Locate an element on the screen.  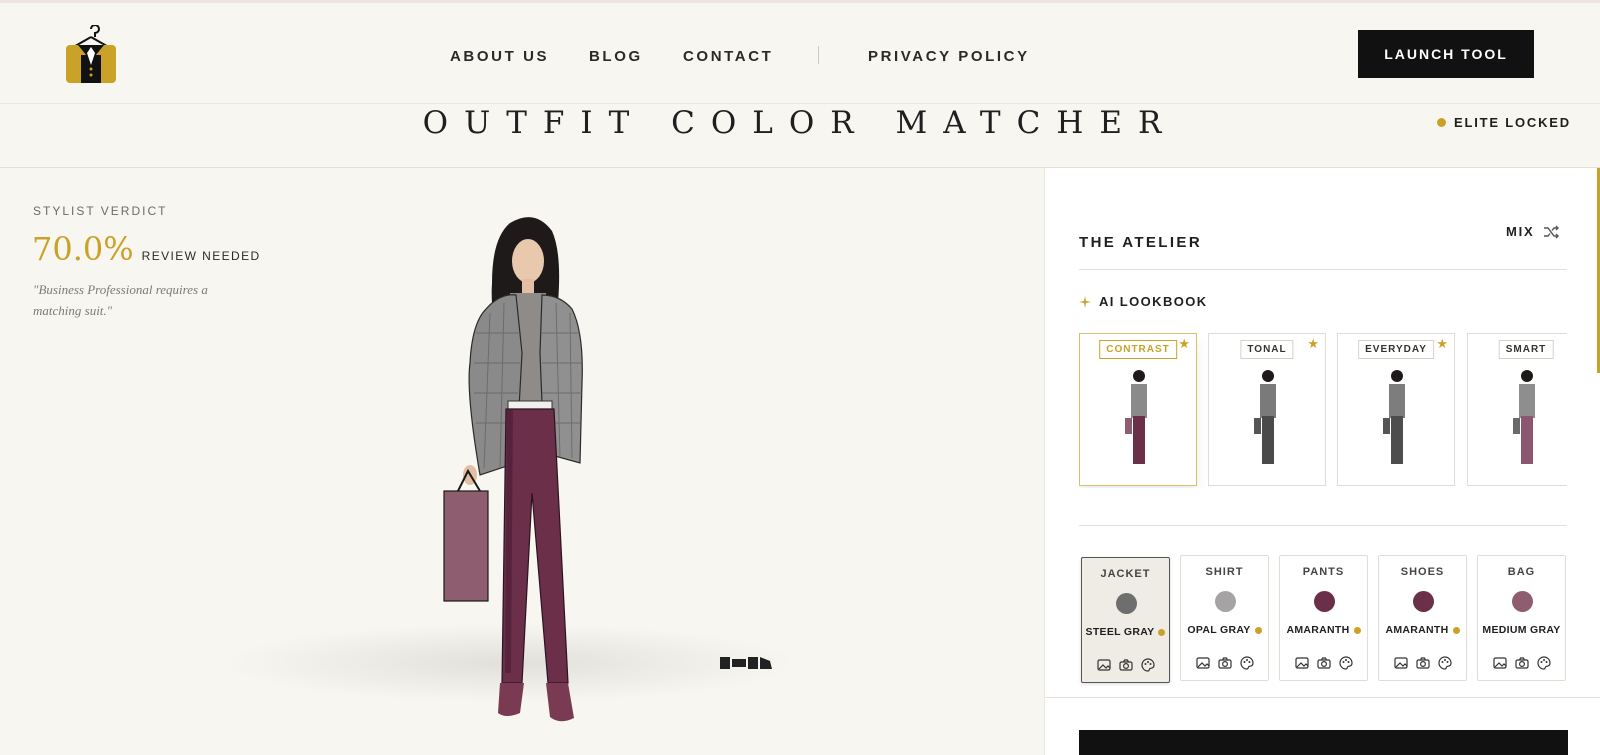
ai-lookbook-label: AI LOOKBOOK is located at coordinates (1153, 301).